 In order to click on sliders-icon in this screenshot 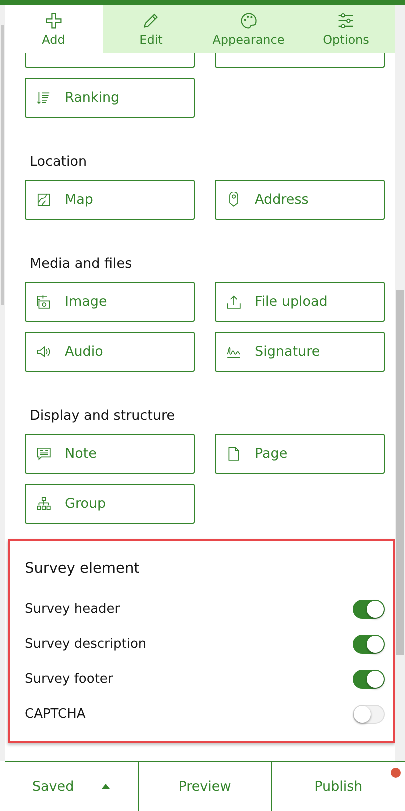, I will do `click(346, 21)`.